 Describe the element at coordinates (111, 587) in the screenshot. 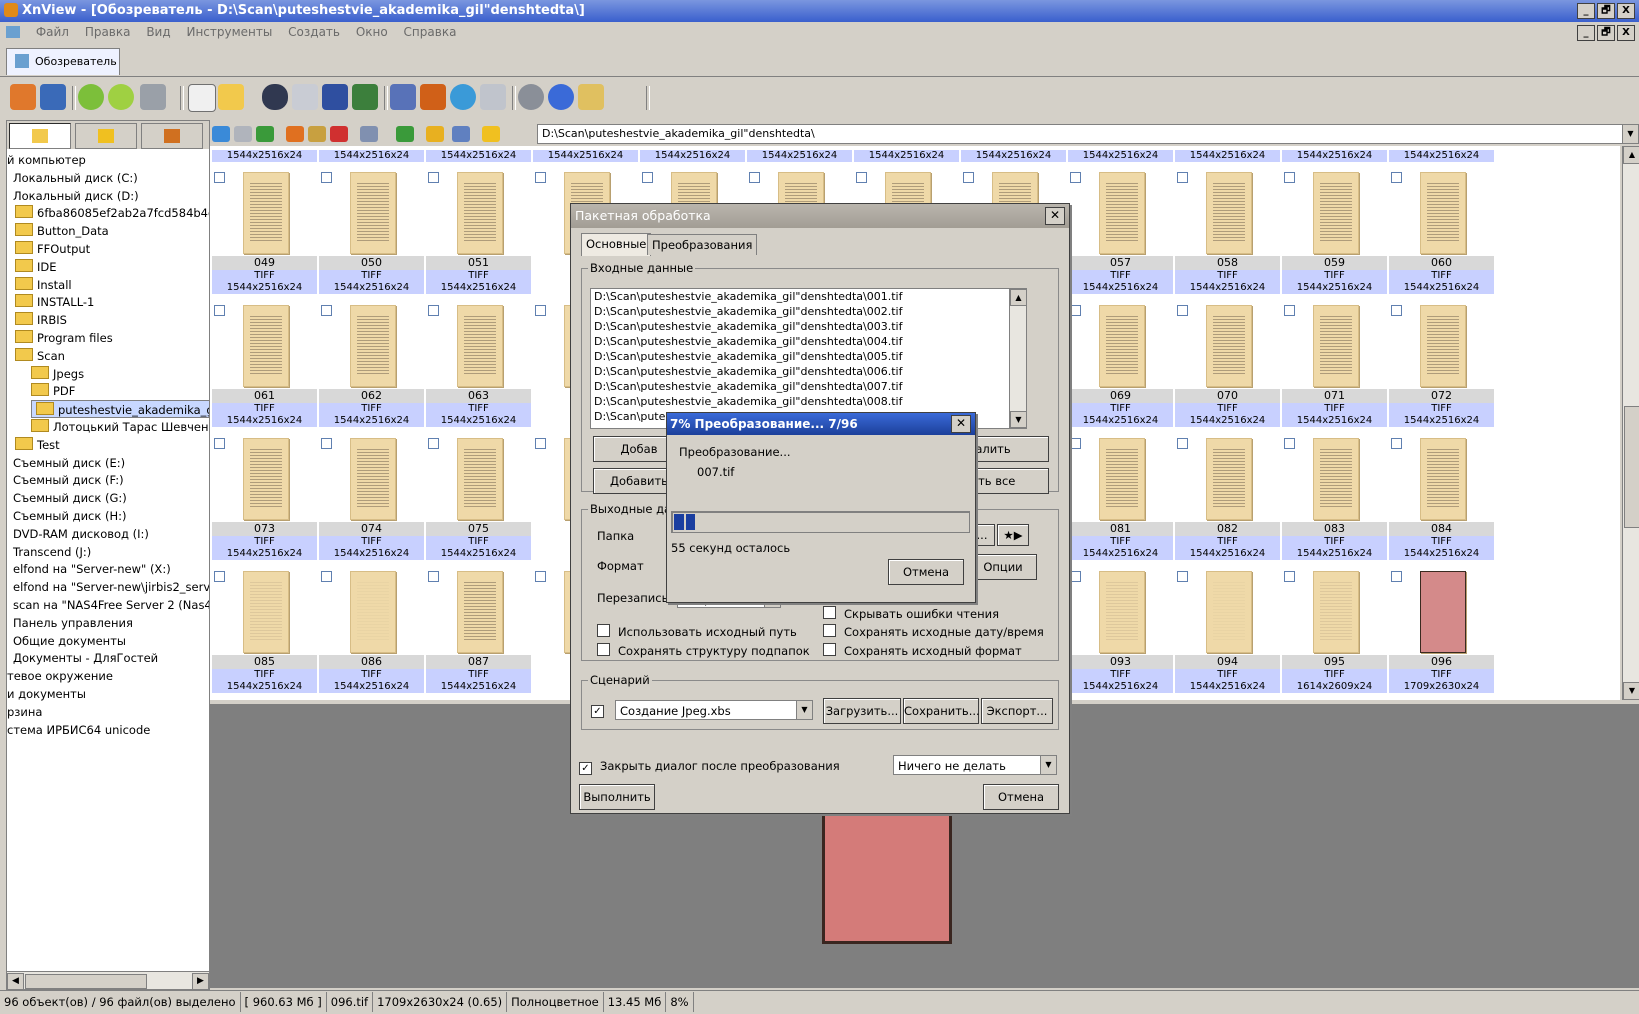

I see `tree-item: elfond на "Server-new\jirbis2_server\h` at that location.